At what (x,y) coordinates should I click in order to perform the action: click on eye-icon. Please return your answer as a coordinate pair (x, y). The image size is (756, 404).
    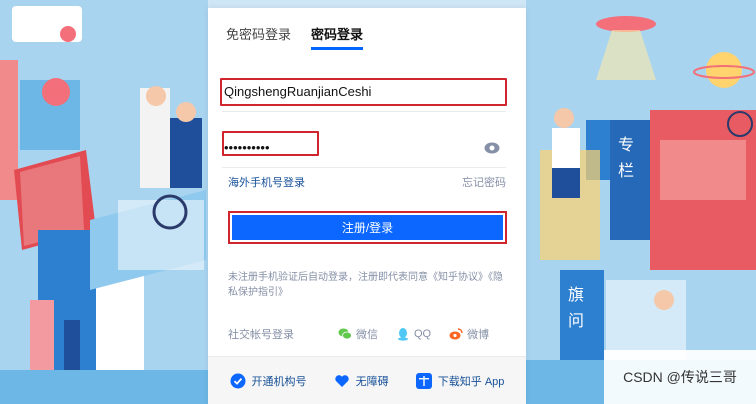
    Looking at the image, I should click on (492, 148).